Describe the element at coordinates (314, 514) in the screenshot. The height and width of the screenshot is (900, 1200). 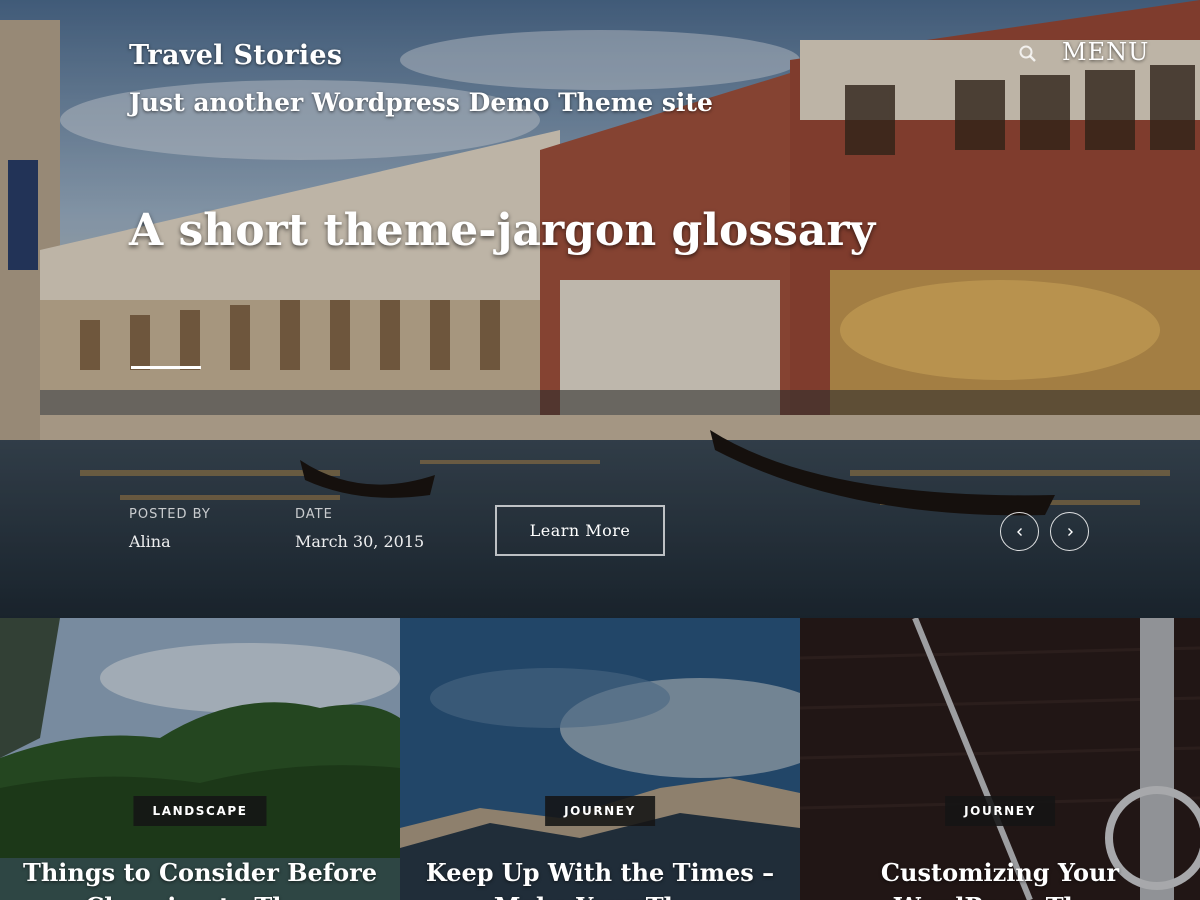
I see `date-label: DATE` at that location.